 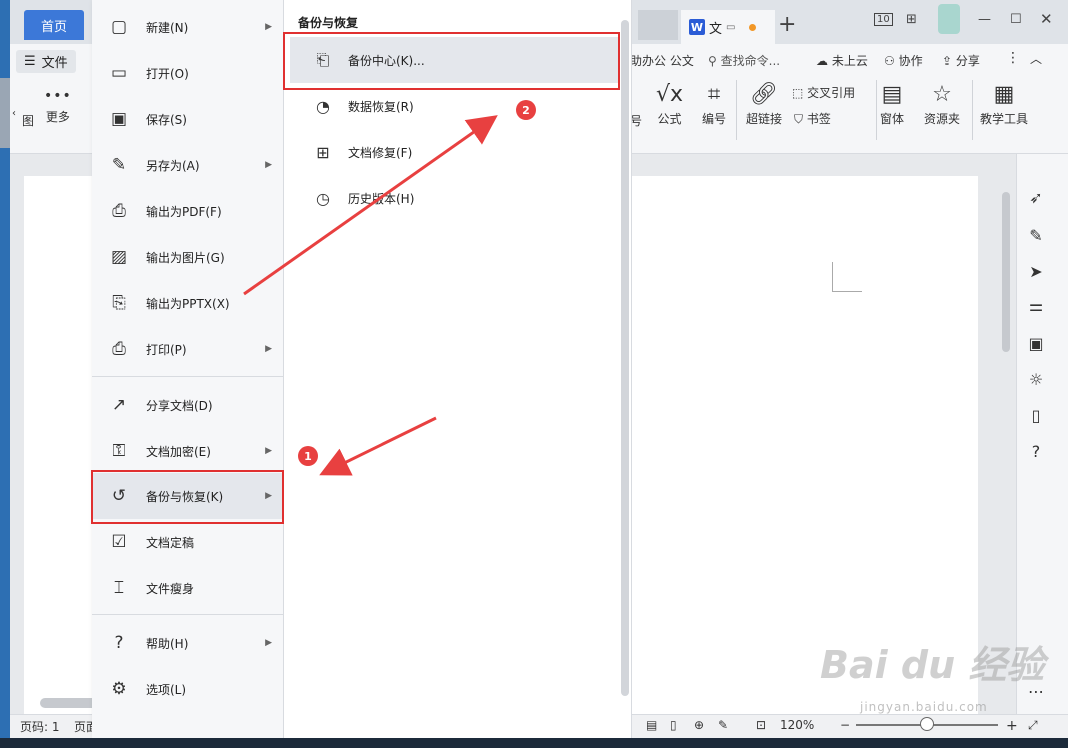 I want to click on help-icon: ?, so click(x=1036, y=451).